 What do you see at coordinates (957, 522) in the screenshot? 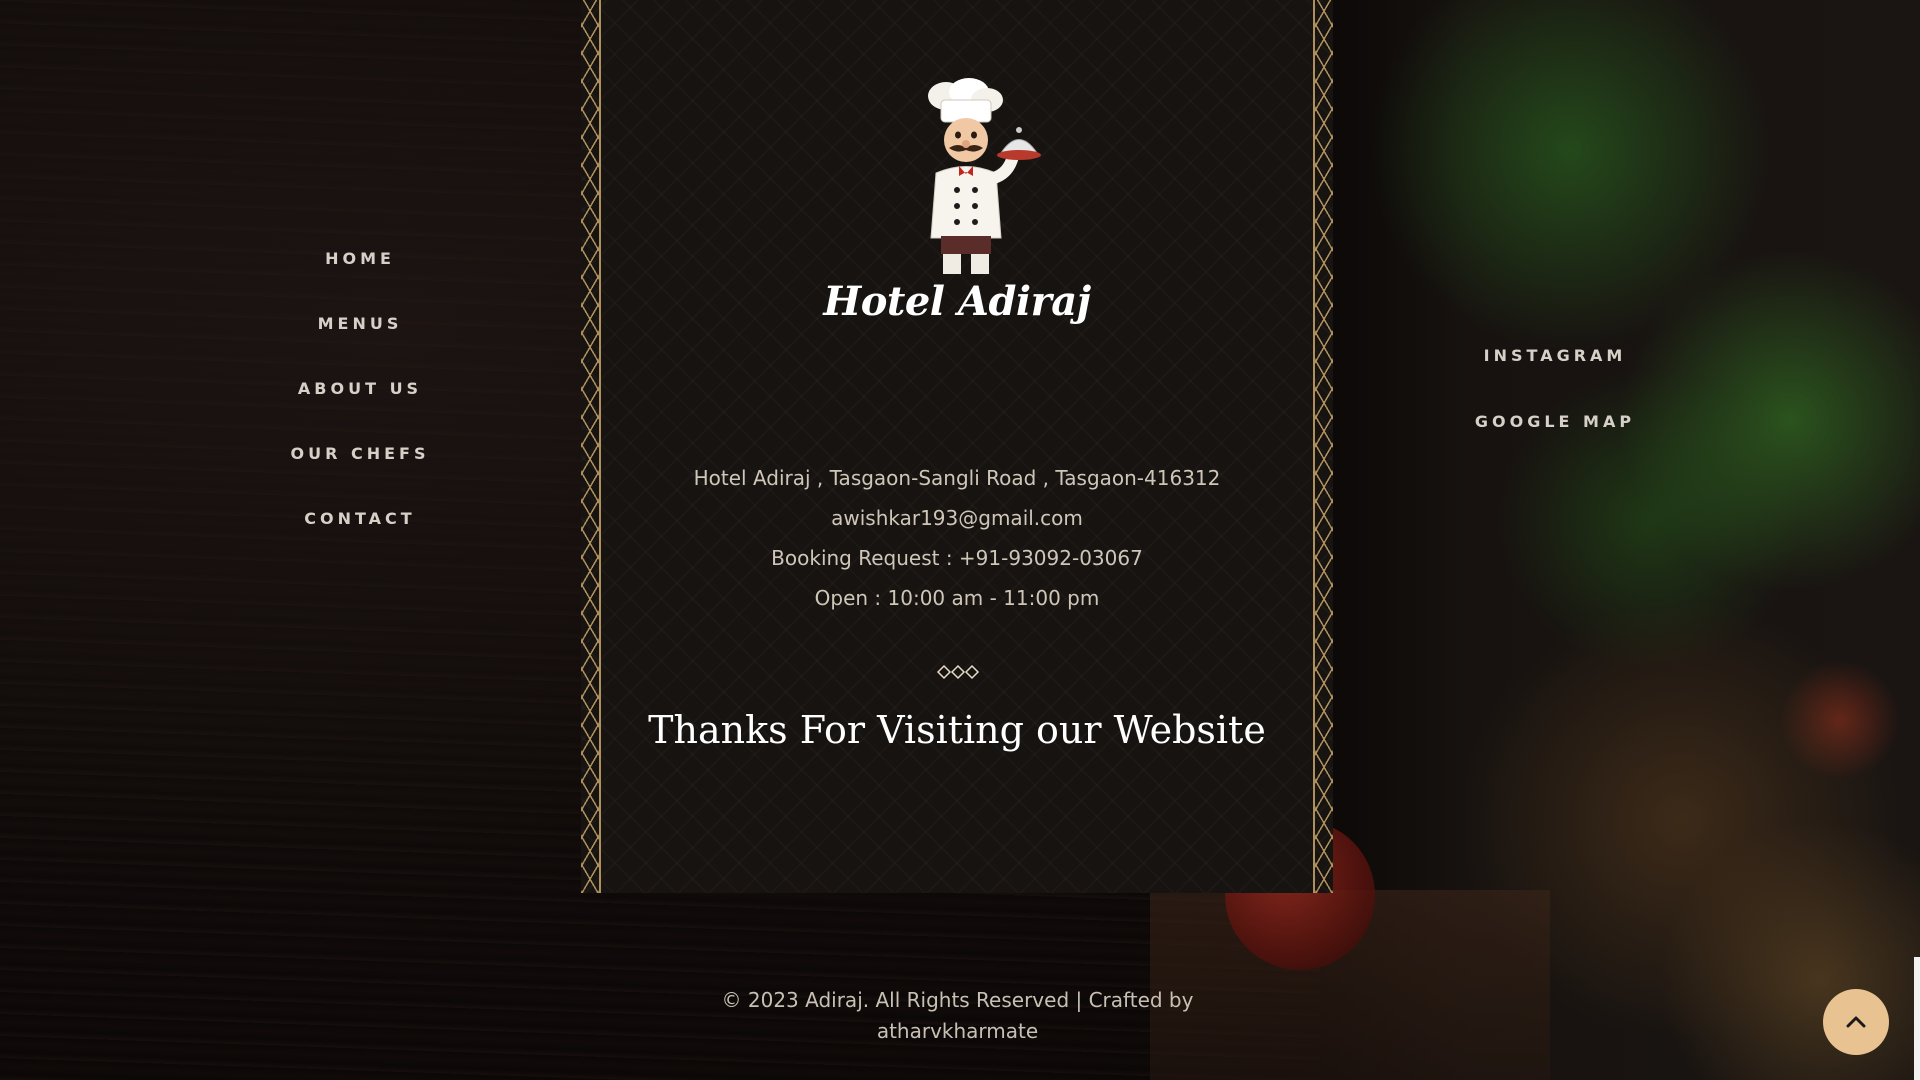
I see `email-link: awishkar193@gmail.com` at bounding box center [957, 522].